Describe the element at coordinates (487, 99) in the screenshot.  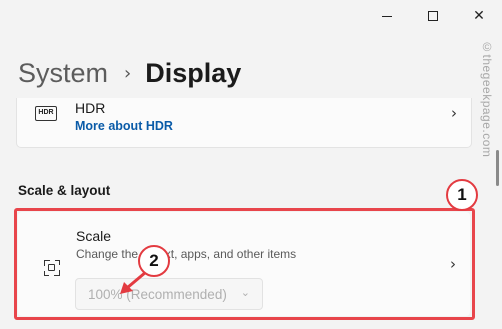
I see `watermark: ©thegeekpage.com` at that location.